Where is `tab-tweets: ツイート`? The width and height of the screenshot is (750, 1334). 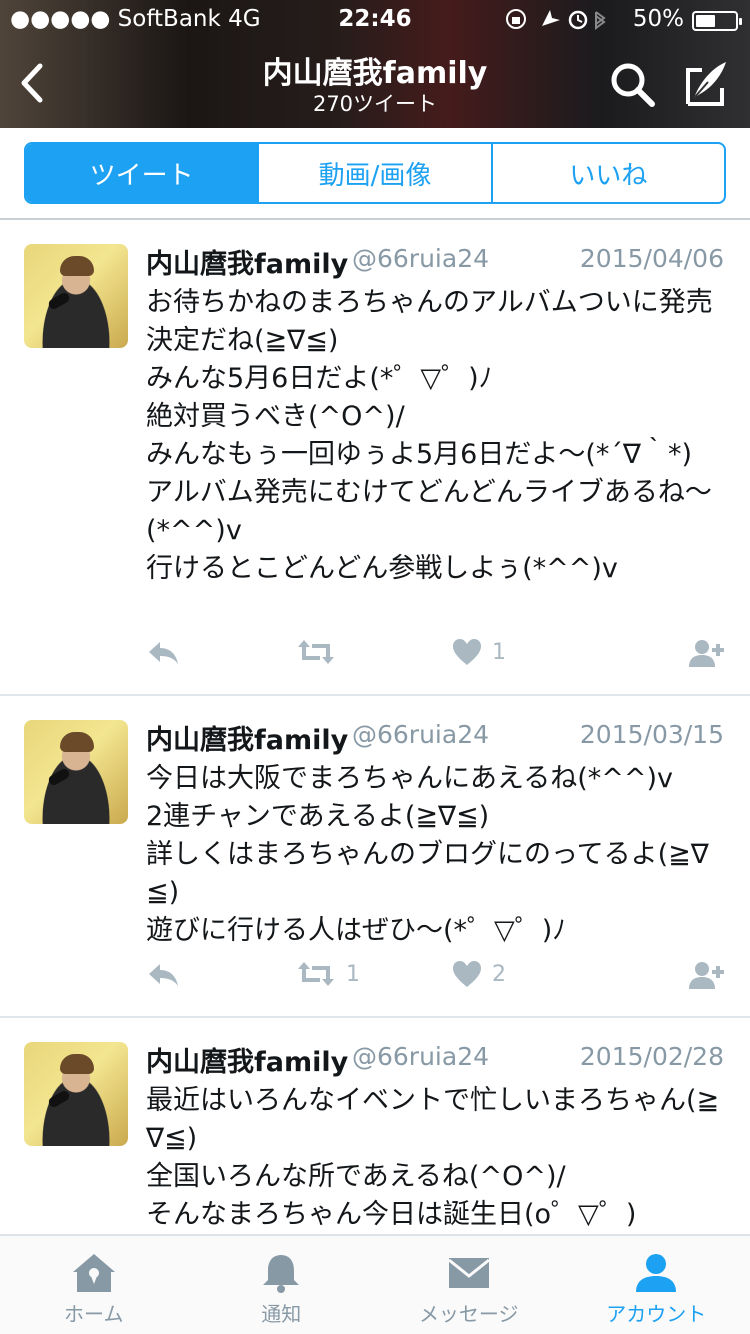
tab-tweets: ツイート is located at coordinates (143, 173).